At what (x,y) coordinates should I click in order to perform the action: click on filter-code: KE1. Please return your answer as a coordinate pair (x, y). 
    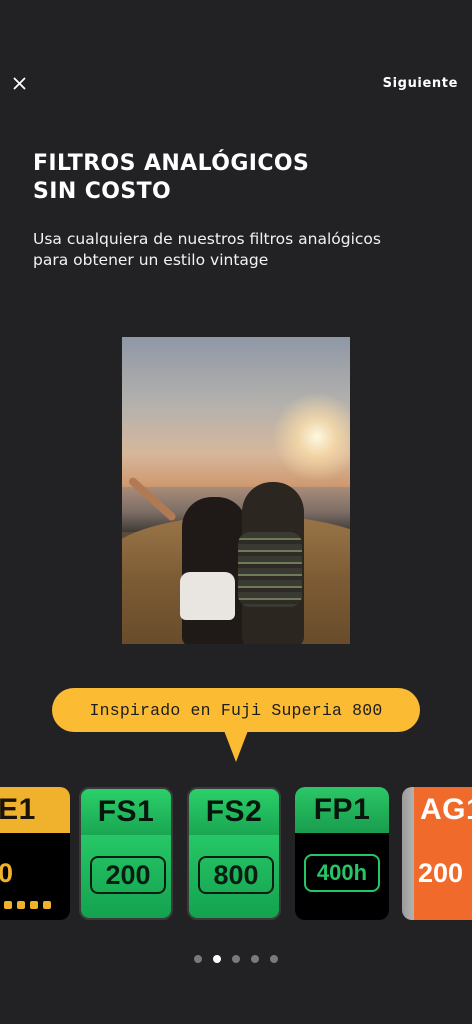
    Looking at the image, I should click on (35, 810).